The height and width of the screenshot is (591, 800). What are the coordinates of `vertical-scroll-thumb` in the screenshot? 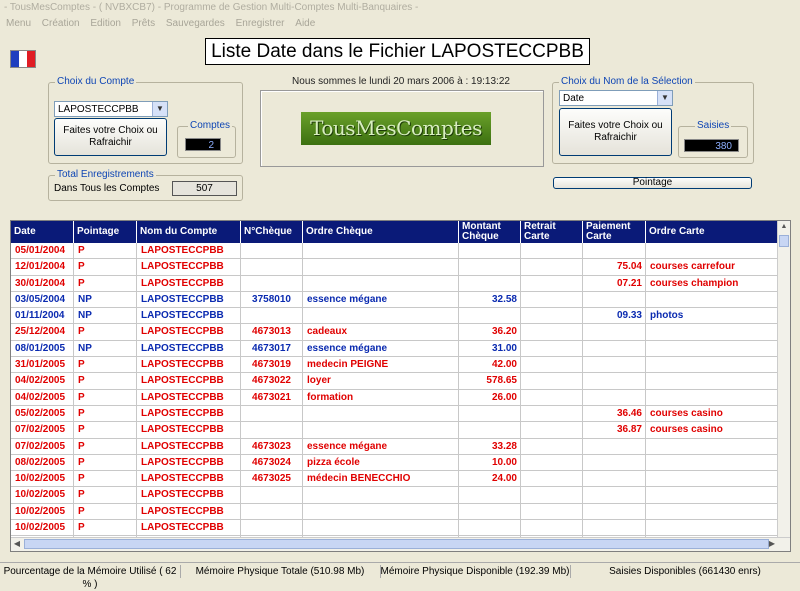 It's located at (784, 241).